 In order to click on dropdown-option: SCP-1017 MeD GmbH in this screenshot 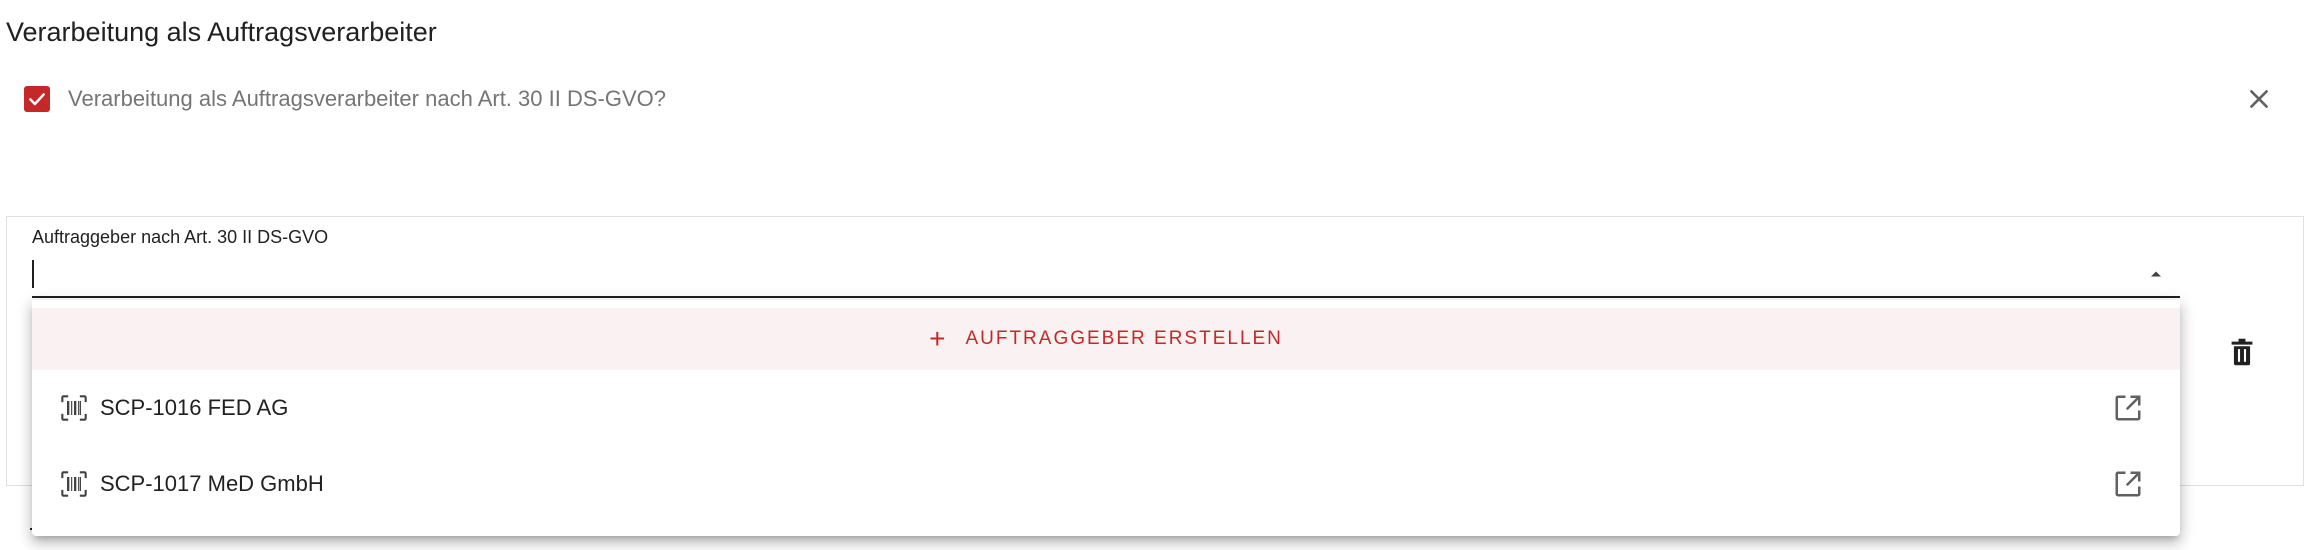, I will do `click(1106, 484)`.